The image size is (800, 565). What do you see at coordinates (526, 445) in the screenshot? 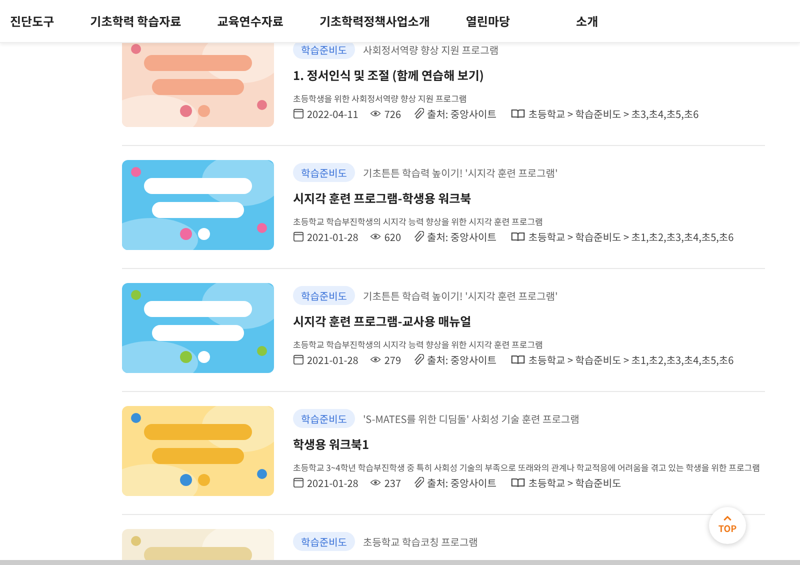
I see `post-title: 학생용 워크북1` at bounding box center [526, 445].